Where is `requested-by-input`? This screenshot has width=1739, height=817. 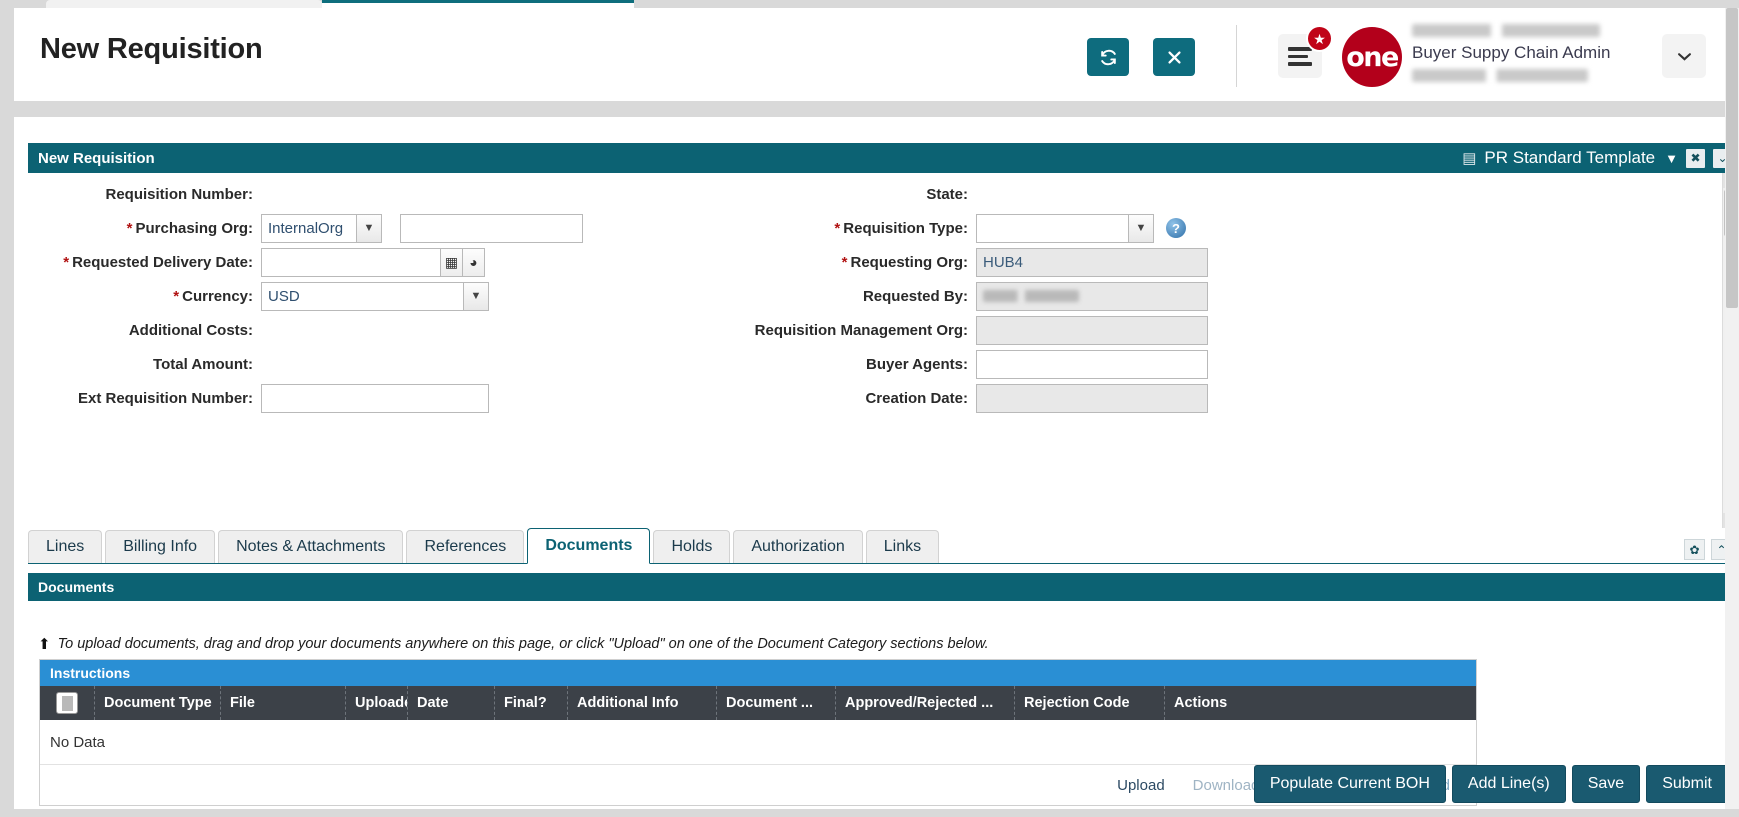 requested-by-input is located at coordinates (1092, 296).